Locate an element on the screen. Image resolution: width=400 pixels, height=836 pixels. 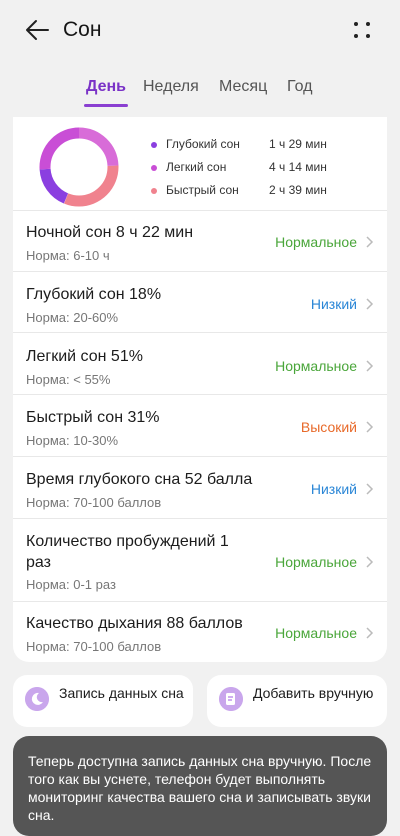
tab-week: Неделя is located at coordinates (171, 87).